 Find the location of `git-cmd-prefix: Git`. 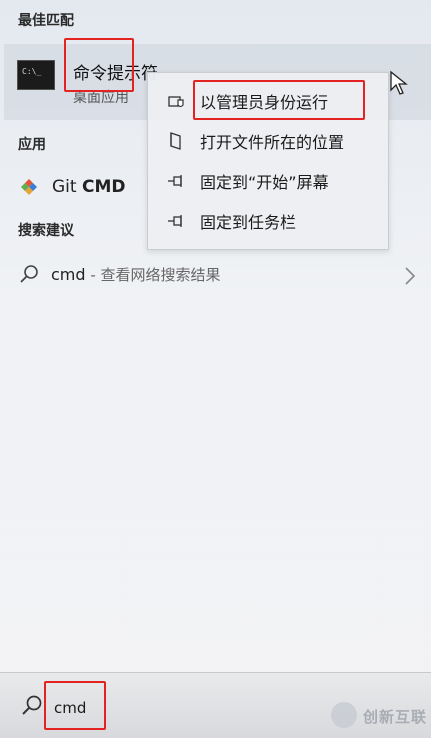

git-cmd-prefix: Git is located at coordinates (67, 187).